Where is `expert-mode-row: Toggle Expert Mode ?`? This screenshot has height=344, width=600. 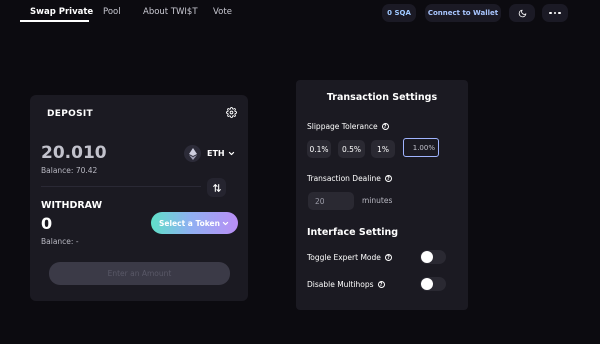 expert-mode-row: Toggle Expert Mode ? is located at coordinates (349, 257).